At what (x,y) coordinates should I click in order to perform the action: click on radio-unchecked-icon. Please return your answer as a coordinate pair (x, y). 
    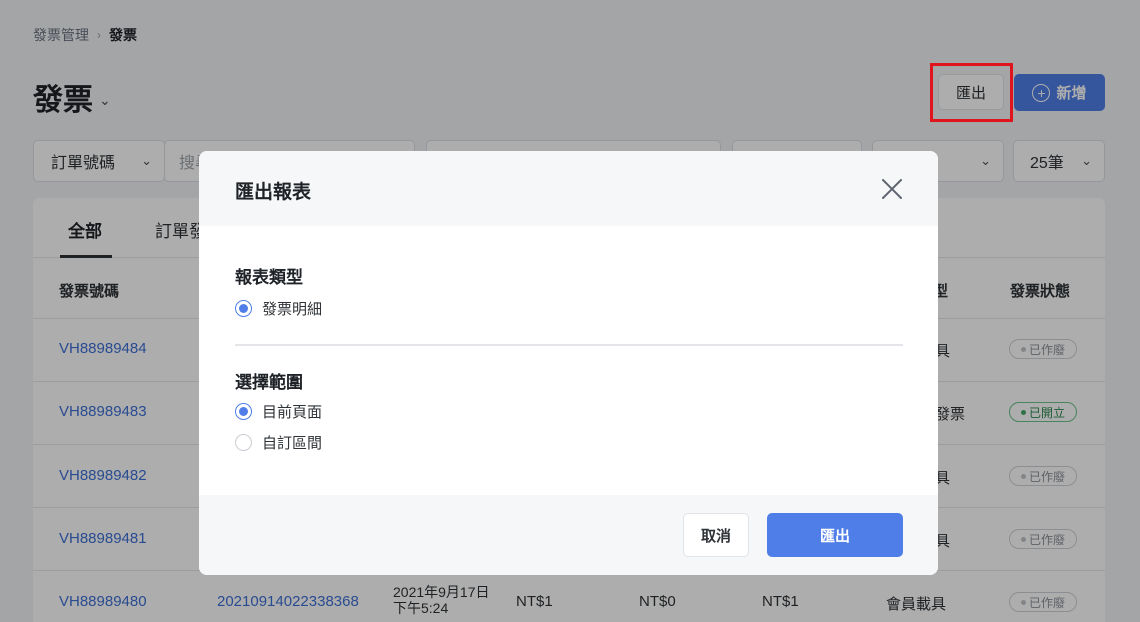
    Looking at the image, I should click on (243, 442).